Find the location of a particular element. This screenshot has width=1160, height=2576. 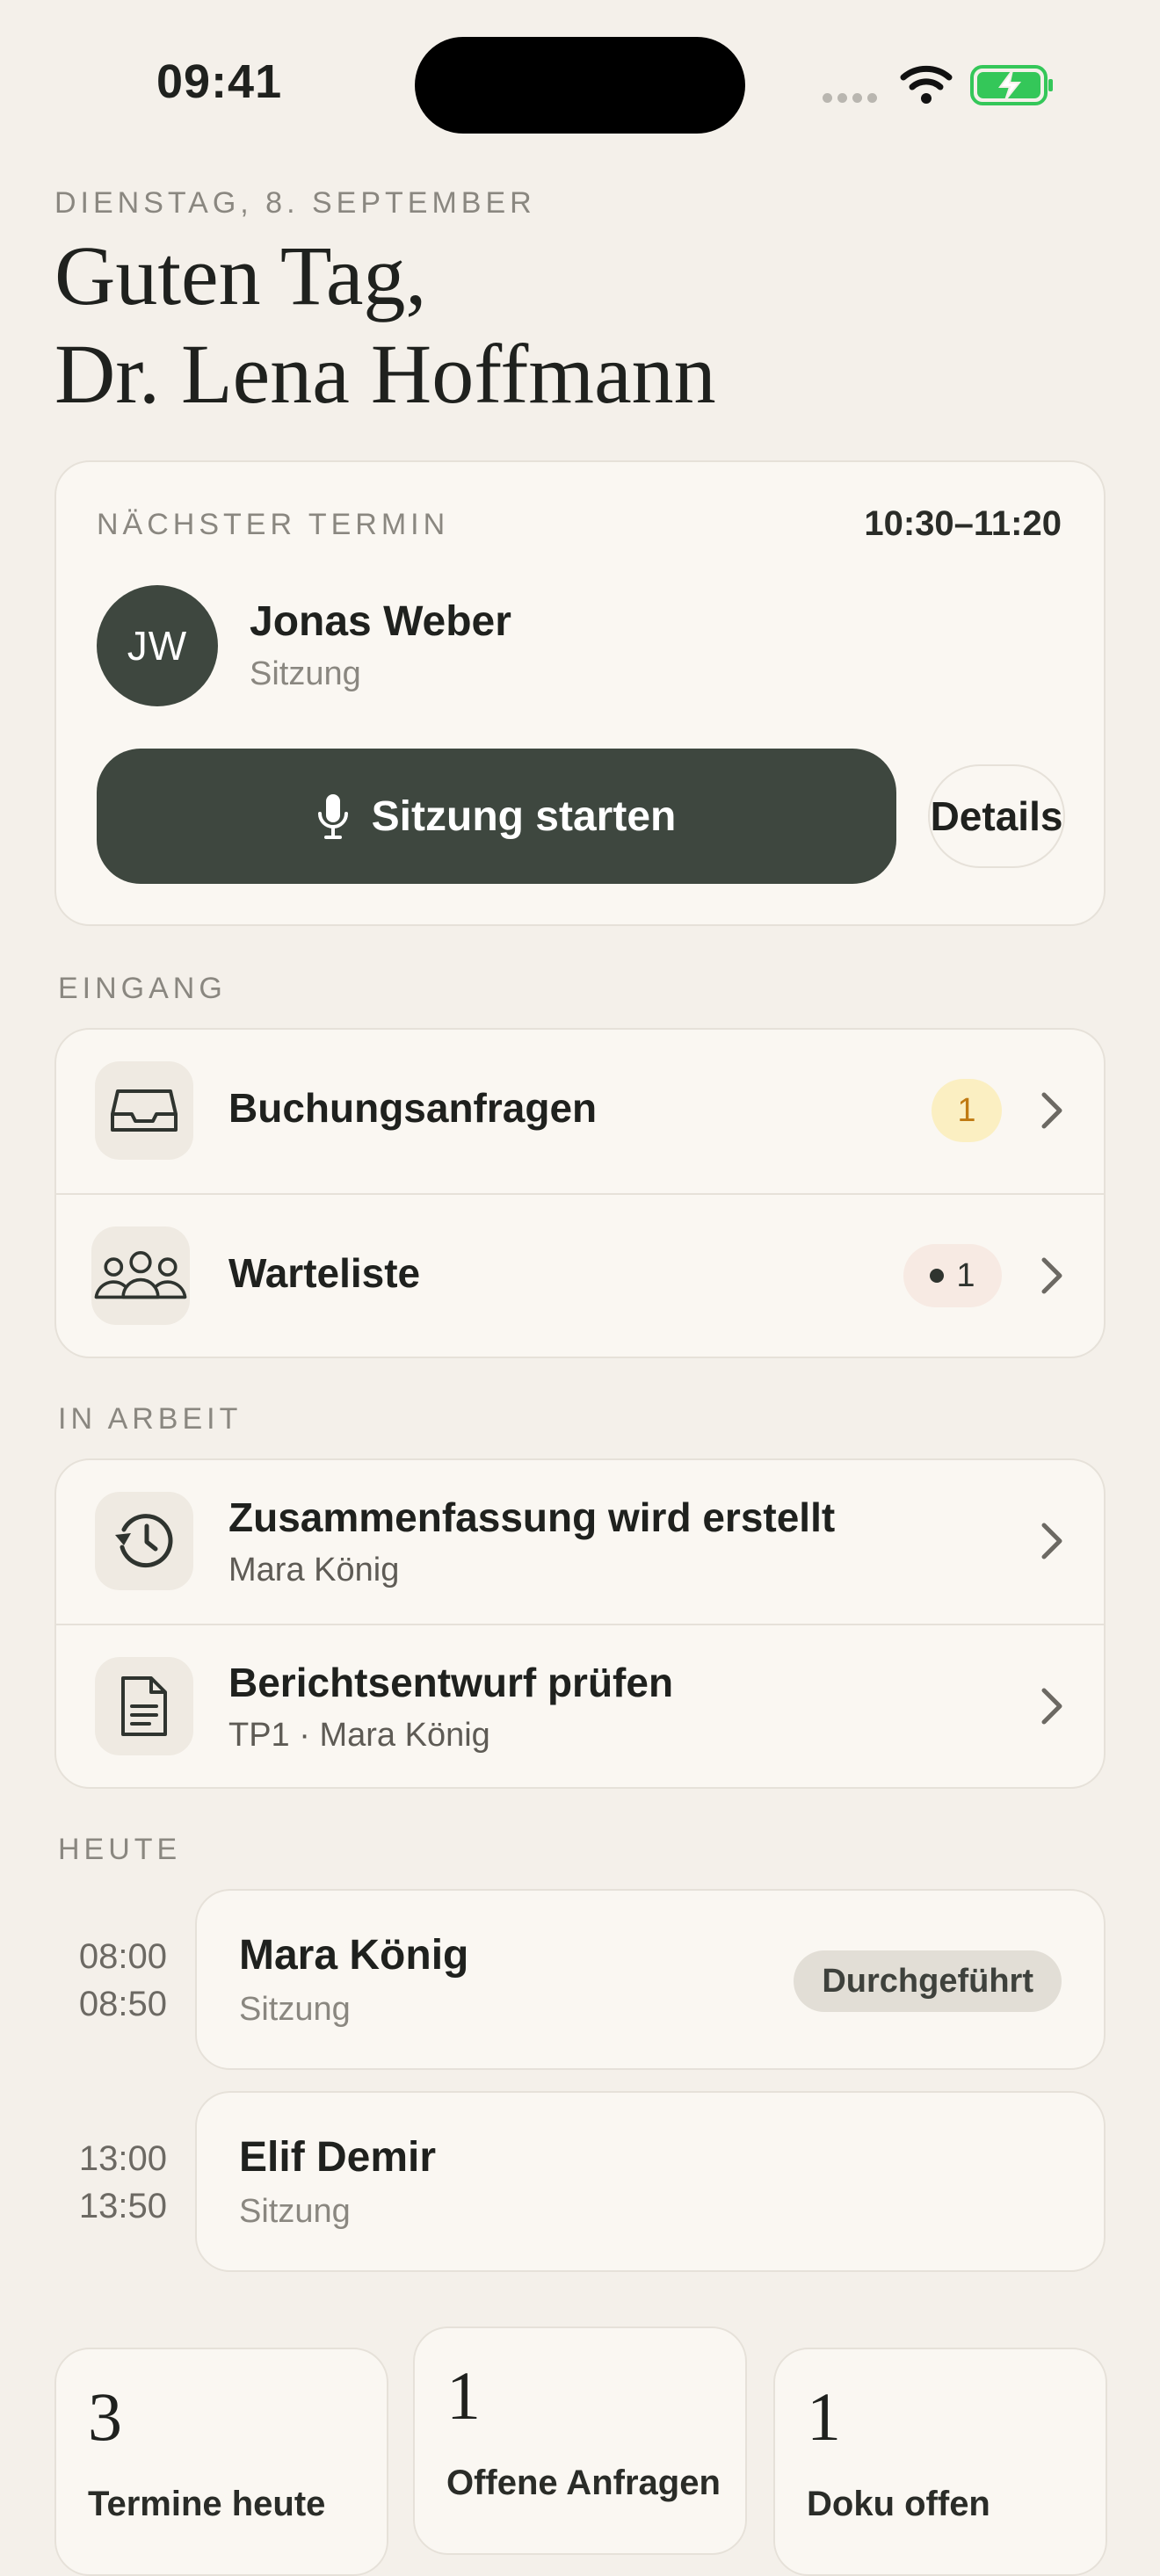

patient-avatar: JW is located at coordinates (158, 645).